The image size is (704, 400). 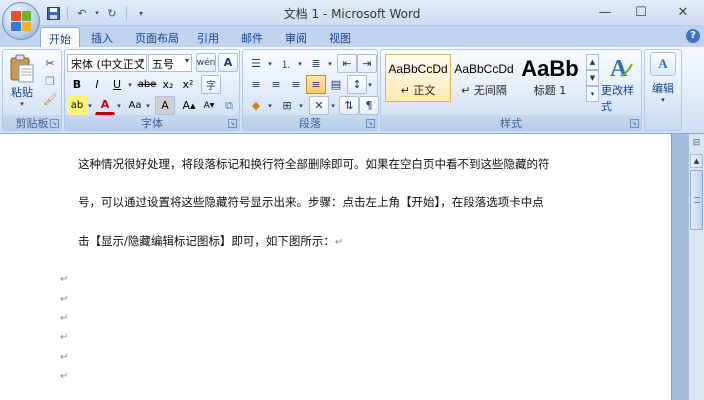 I want to click on underline-button: U, so click(x=117, y=84).